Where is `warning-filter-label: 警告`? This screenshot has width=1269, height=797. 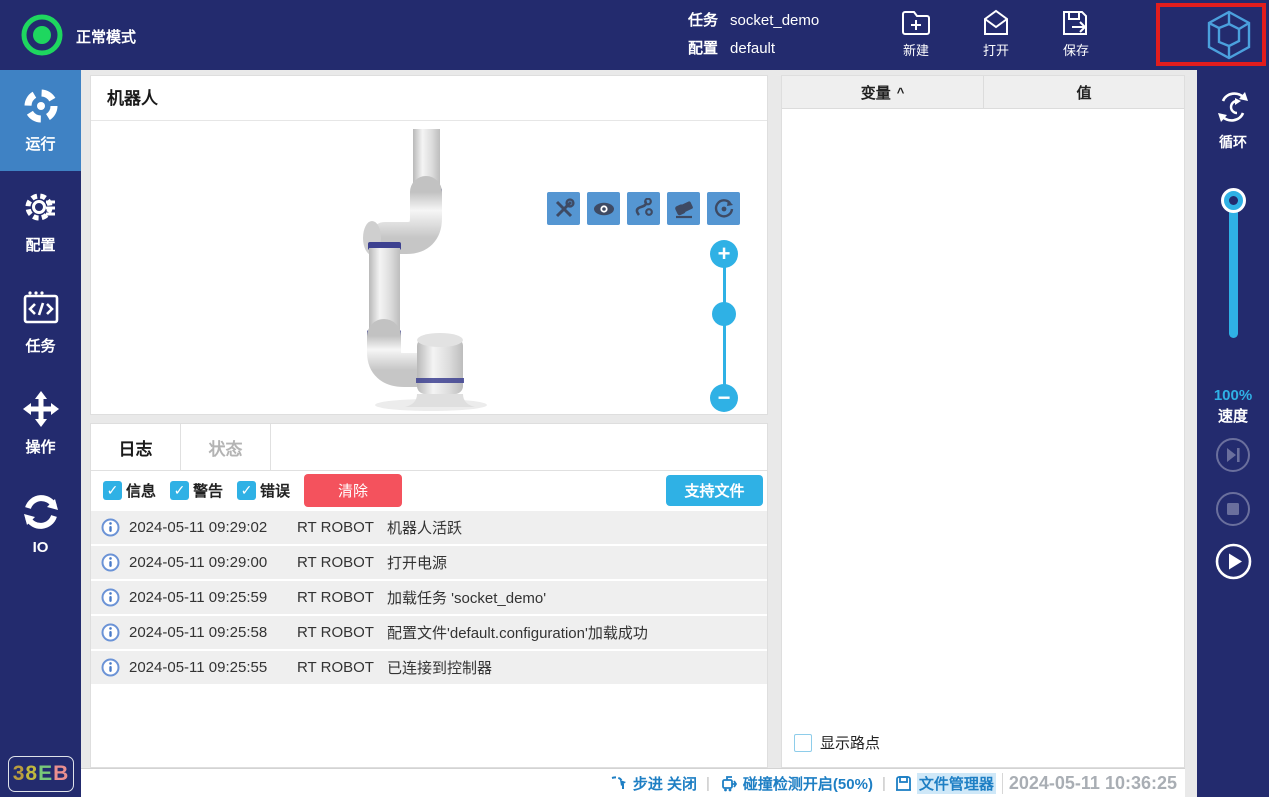 warning-filter-label: 警告 is located at coordinates (208, 491).